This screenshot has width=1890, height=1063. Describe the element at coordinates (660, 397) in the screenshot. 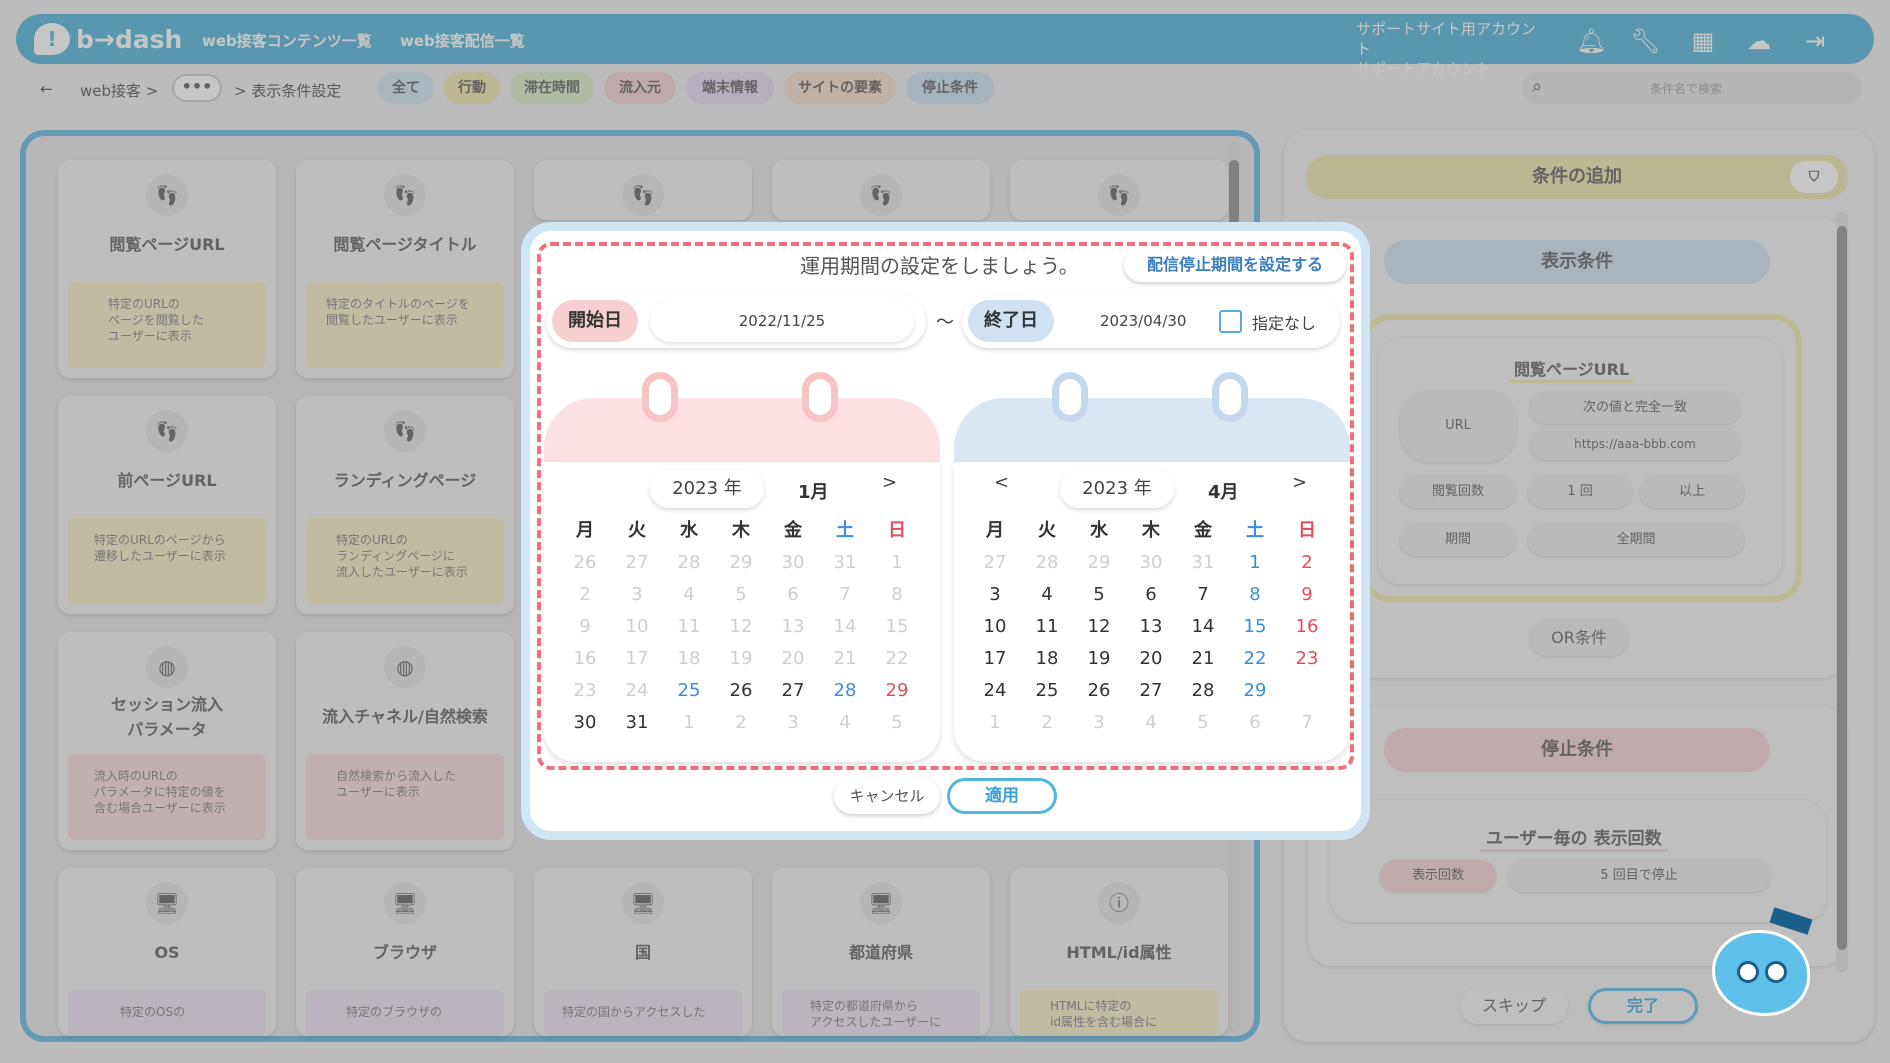

I see `calendar-ring` at that location.